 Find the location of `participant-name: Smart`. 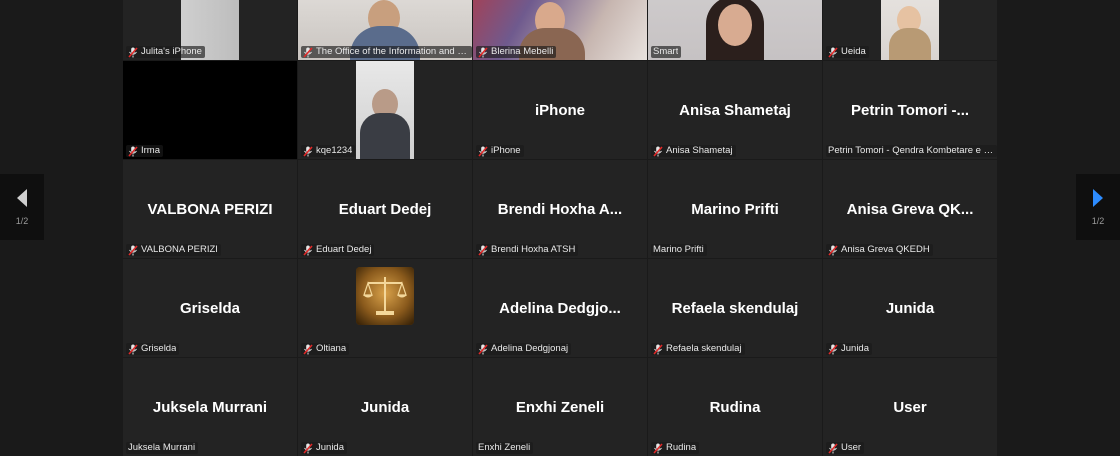

participant-name: Smart is located at coordinates (666, 51).